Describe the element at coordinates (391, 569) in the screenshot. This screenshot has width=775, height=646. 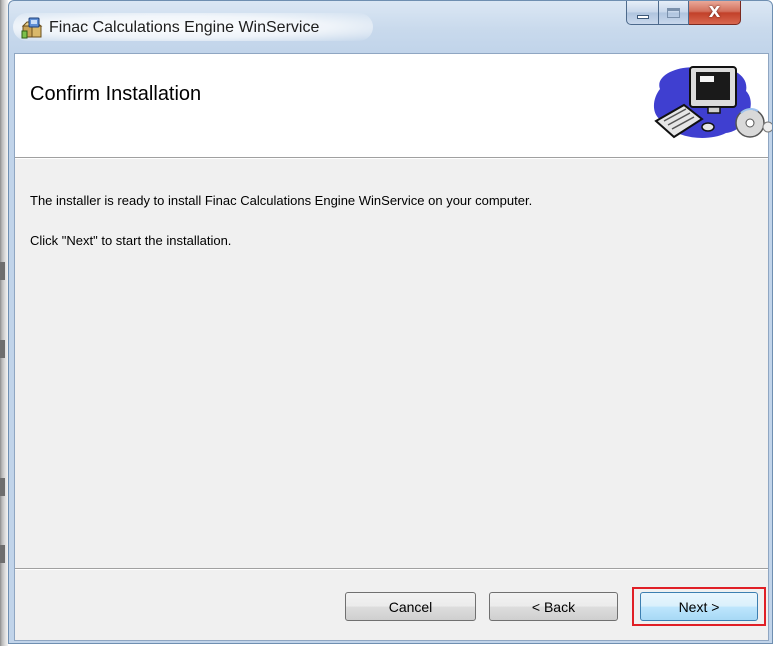
I see `footer-divider` at that location.